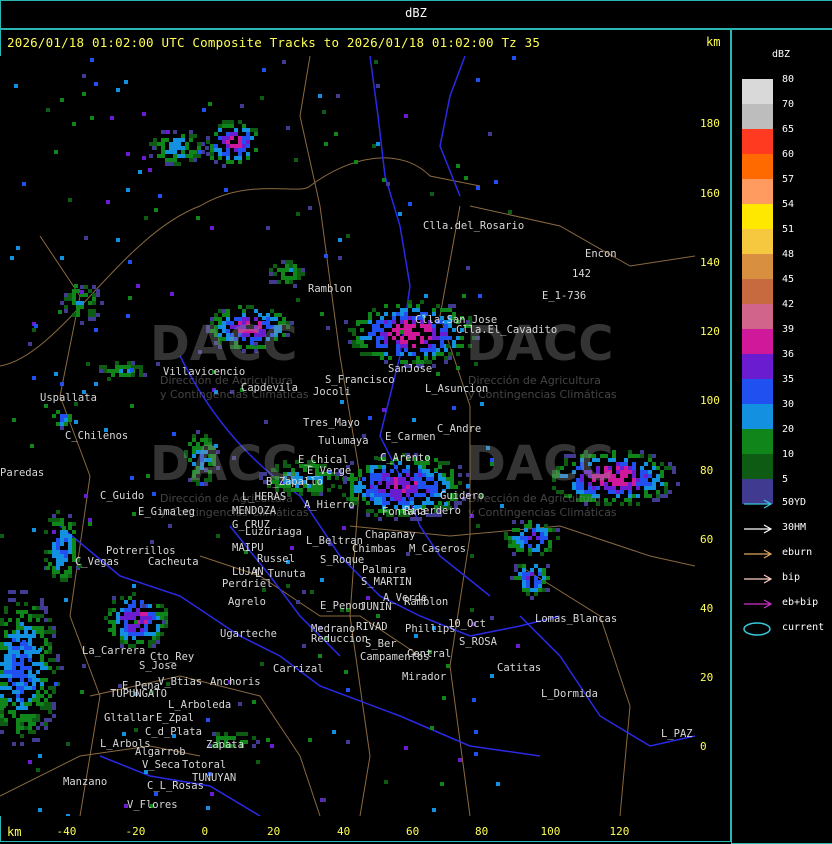  I want to click on x-tick-label: 80, so click(482, 831).